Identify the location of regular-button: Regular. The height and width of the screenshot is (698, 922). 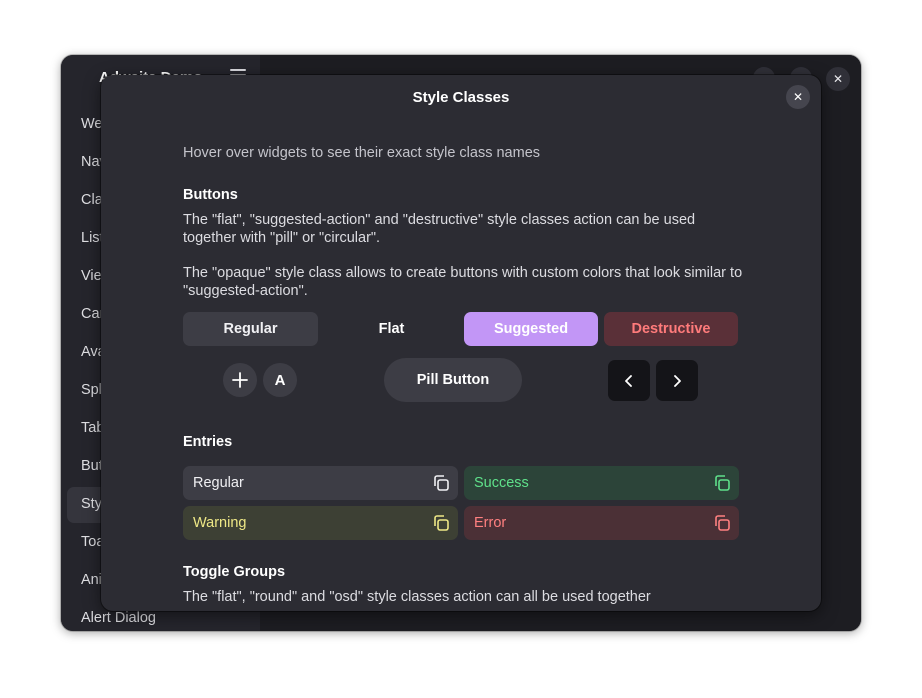
(250, 329).